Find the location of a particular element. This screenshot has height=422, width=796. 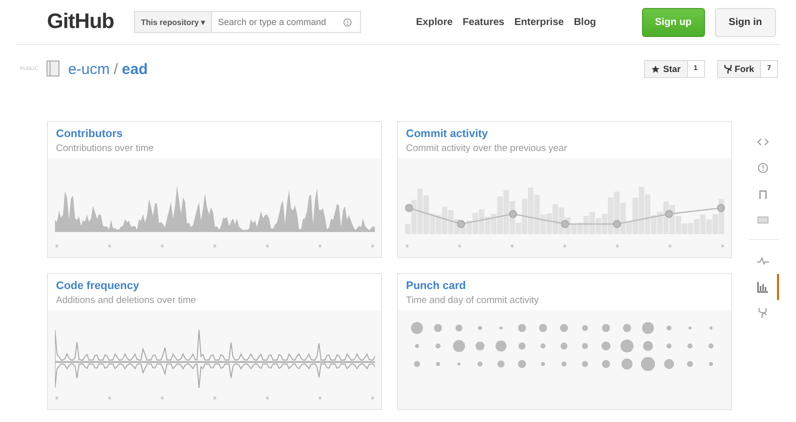

star-button: Star is located at coordinates (666, 69).